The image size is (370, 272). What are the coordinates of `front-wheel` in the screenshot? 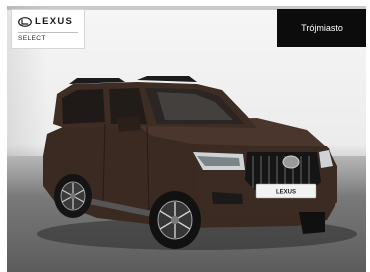 It's located at (175, 220).